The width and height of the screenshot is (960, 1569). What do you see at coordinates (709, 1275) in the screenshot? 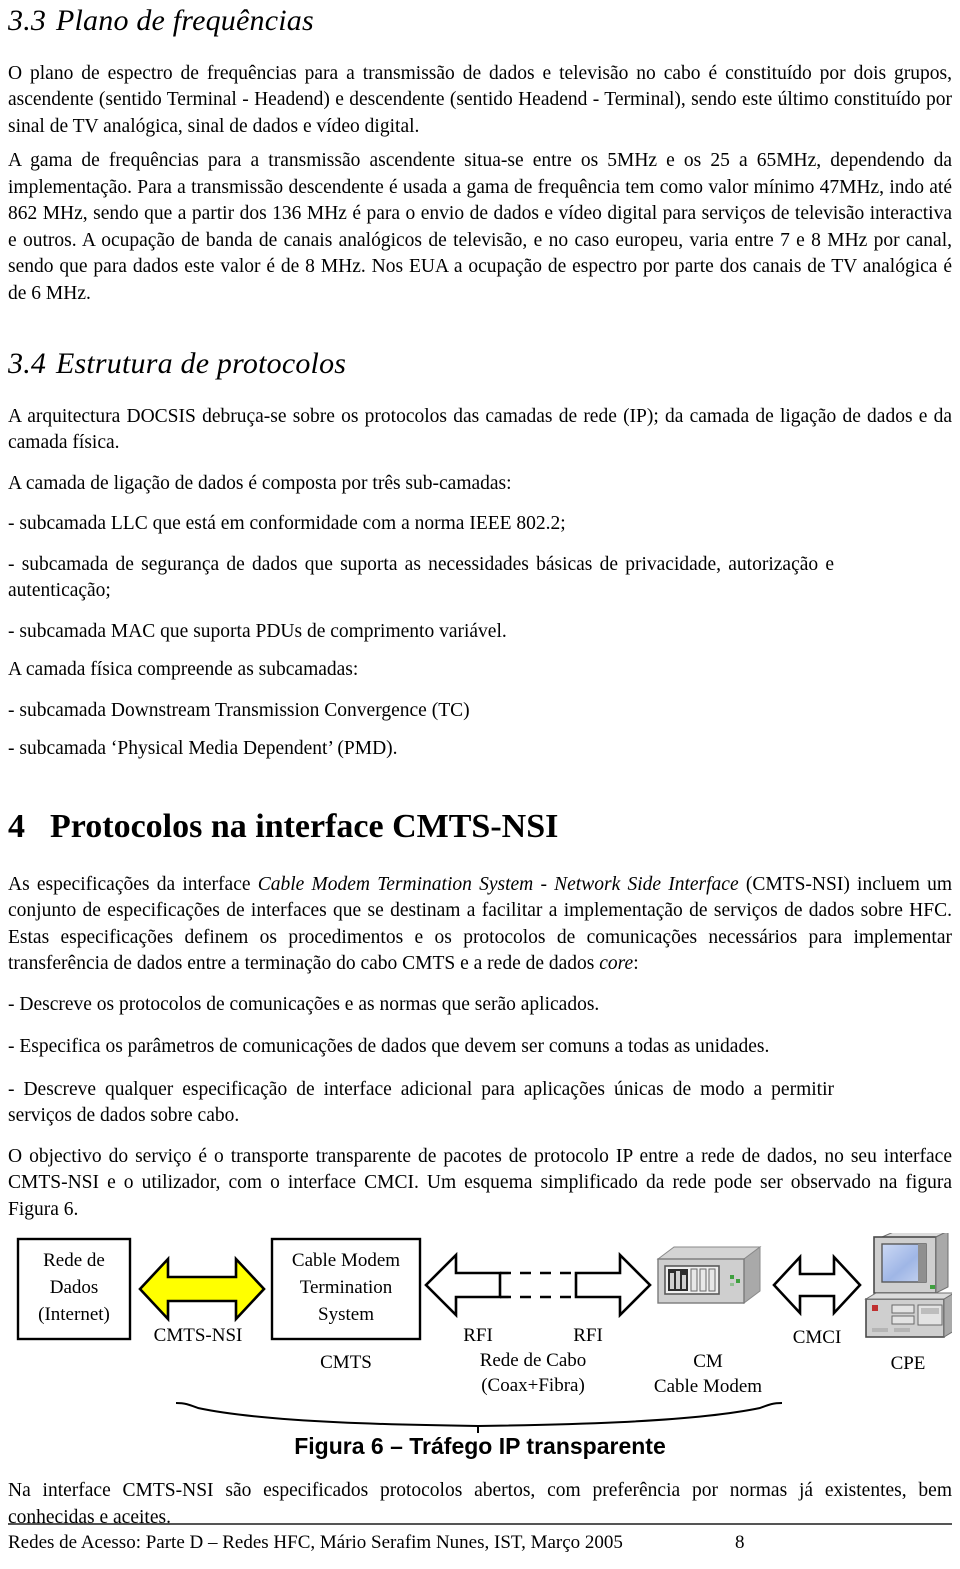
I see `cable-modem-icon` at bounding box center [709, 1275].